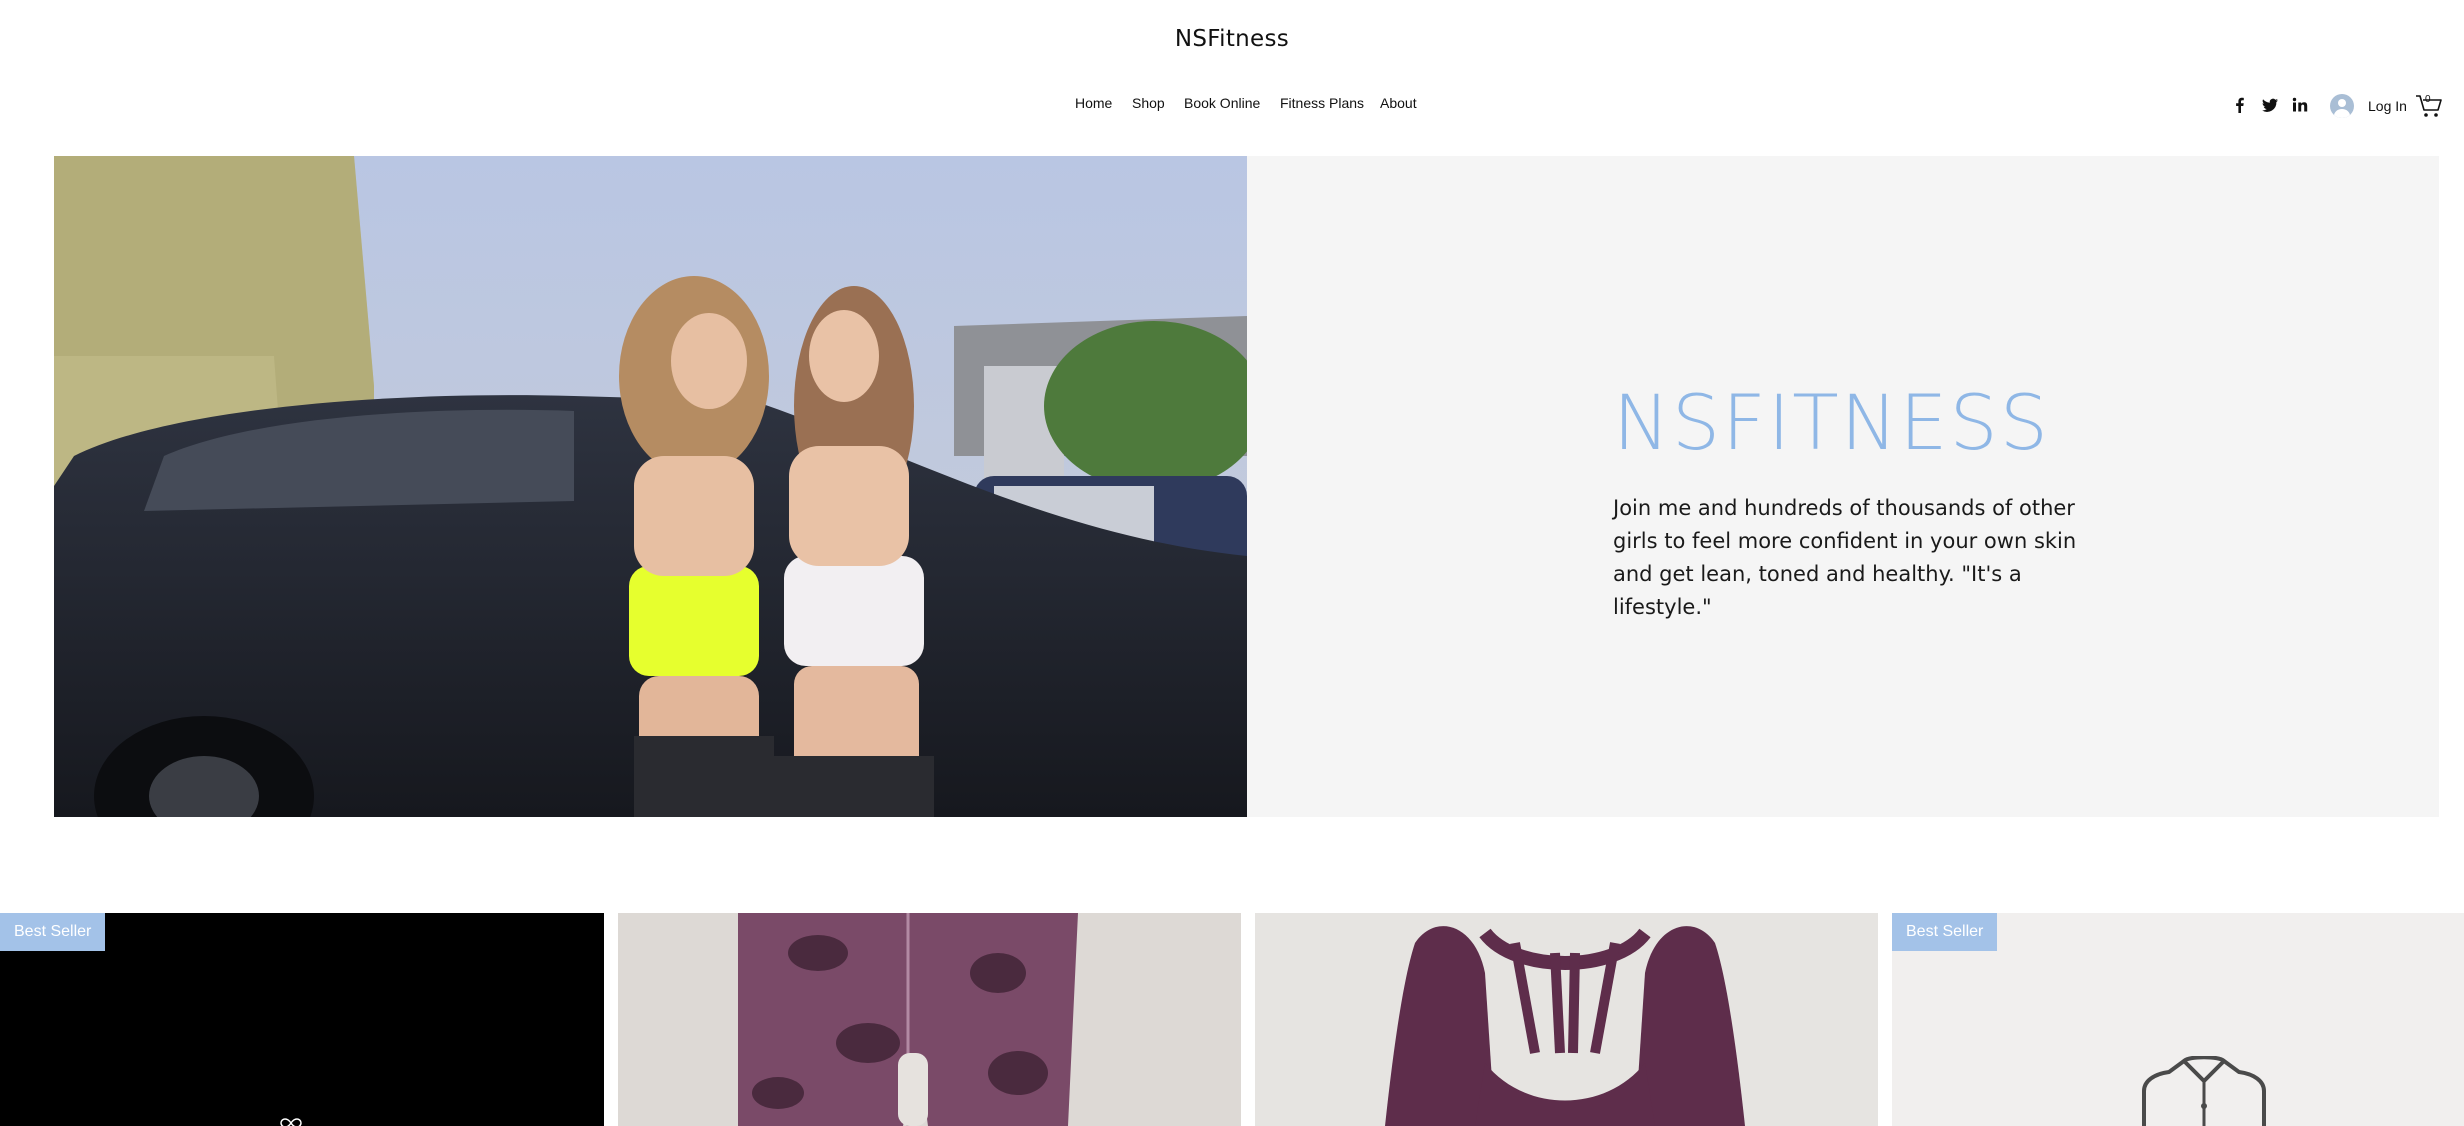  Describe the element at coordinates (2428, 99) in the screenshot. I see `cart-count: 0` at that location.